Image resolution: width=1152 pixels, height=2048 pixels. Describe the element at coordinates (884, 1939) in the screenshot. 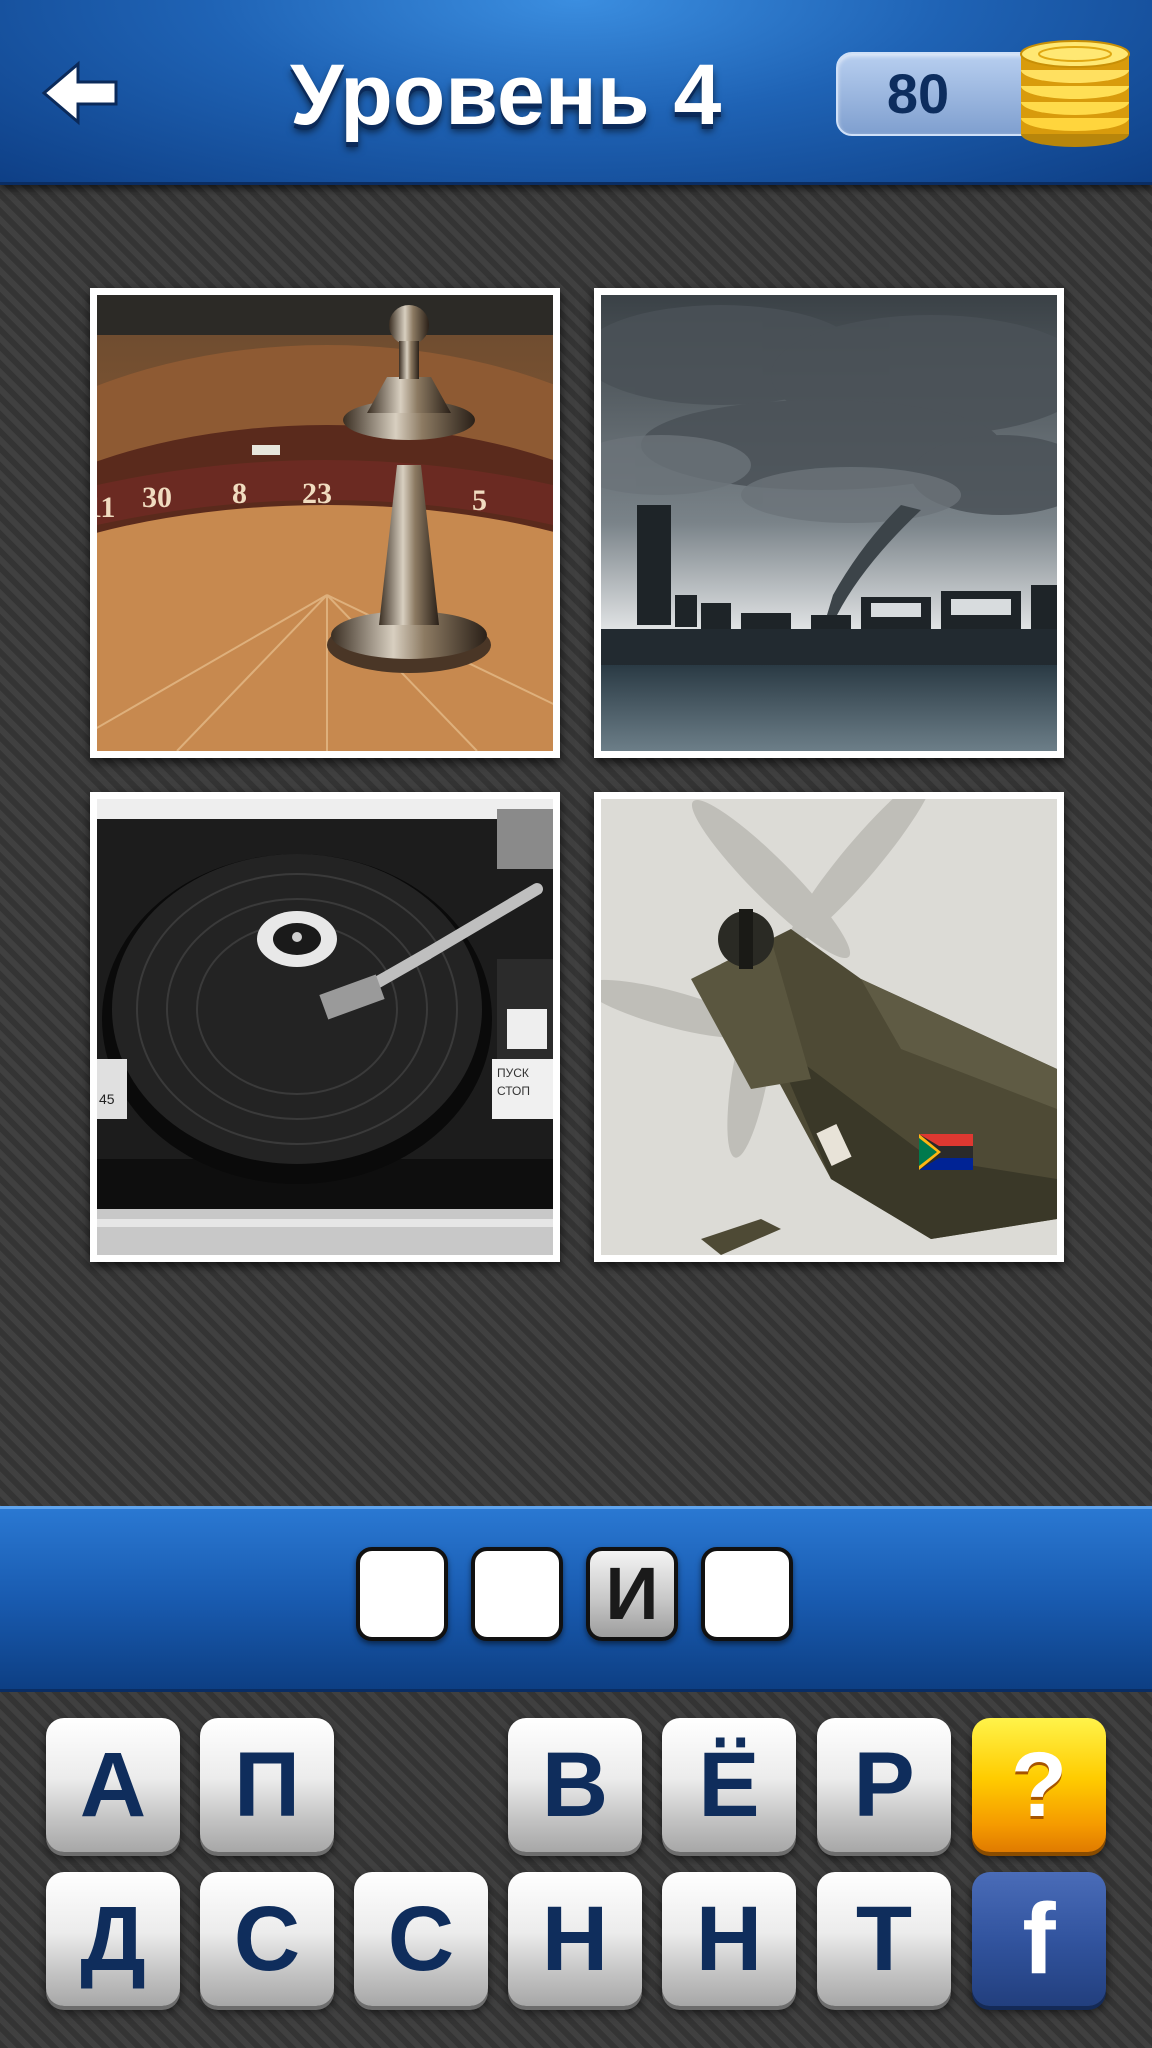

I see `letter-key: Т` at that location.